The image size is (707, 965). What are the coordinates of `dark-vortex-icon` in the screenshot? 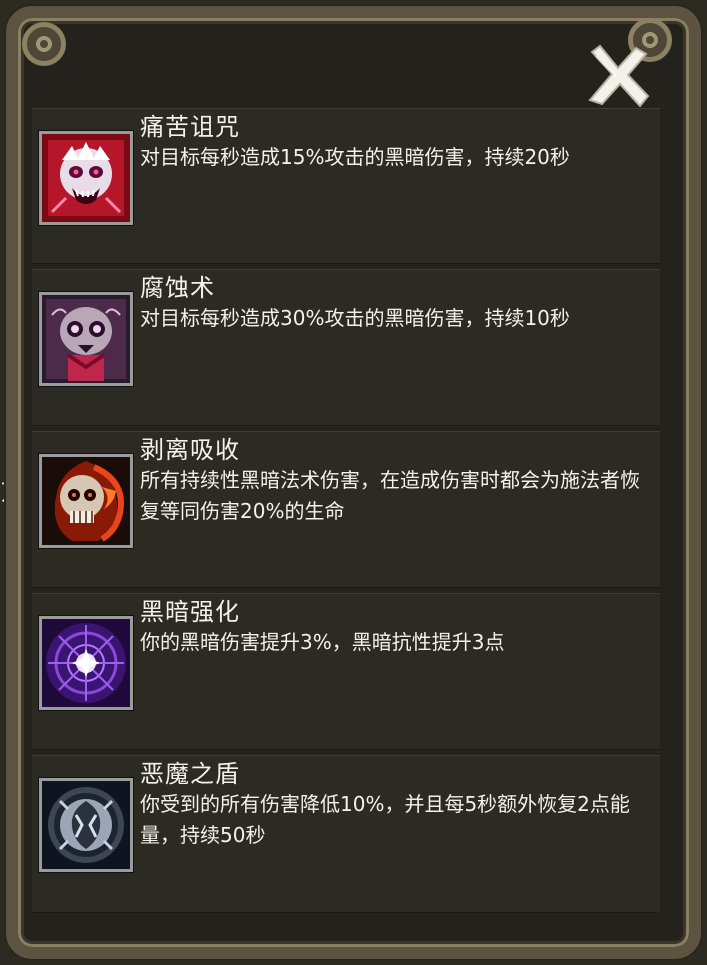 It's located at (86, 663).